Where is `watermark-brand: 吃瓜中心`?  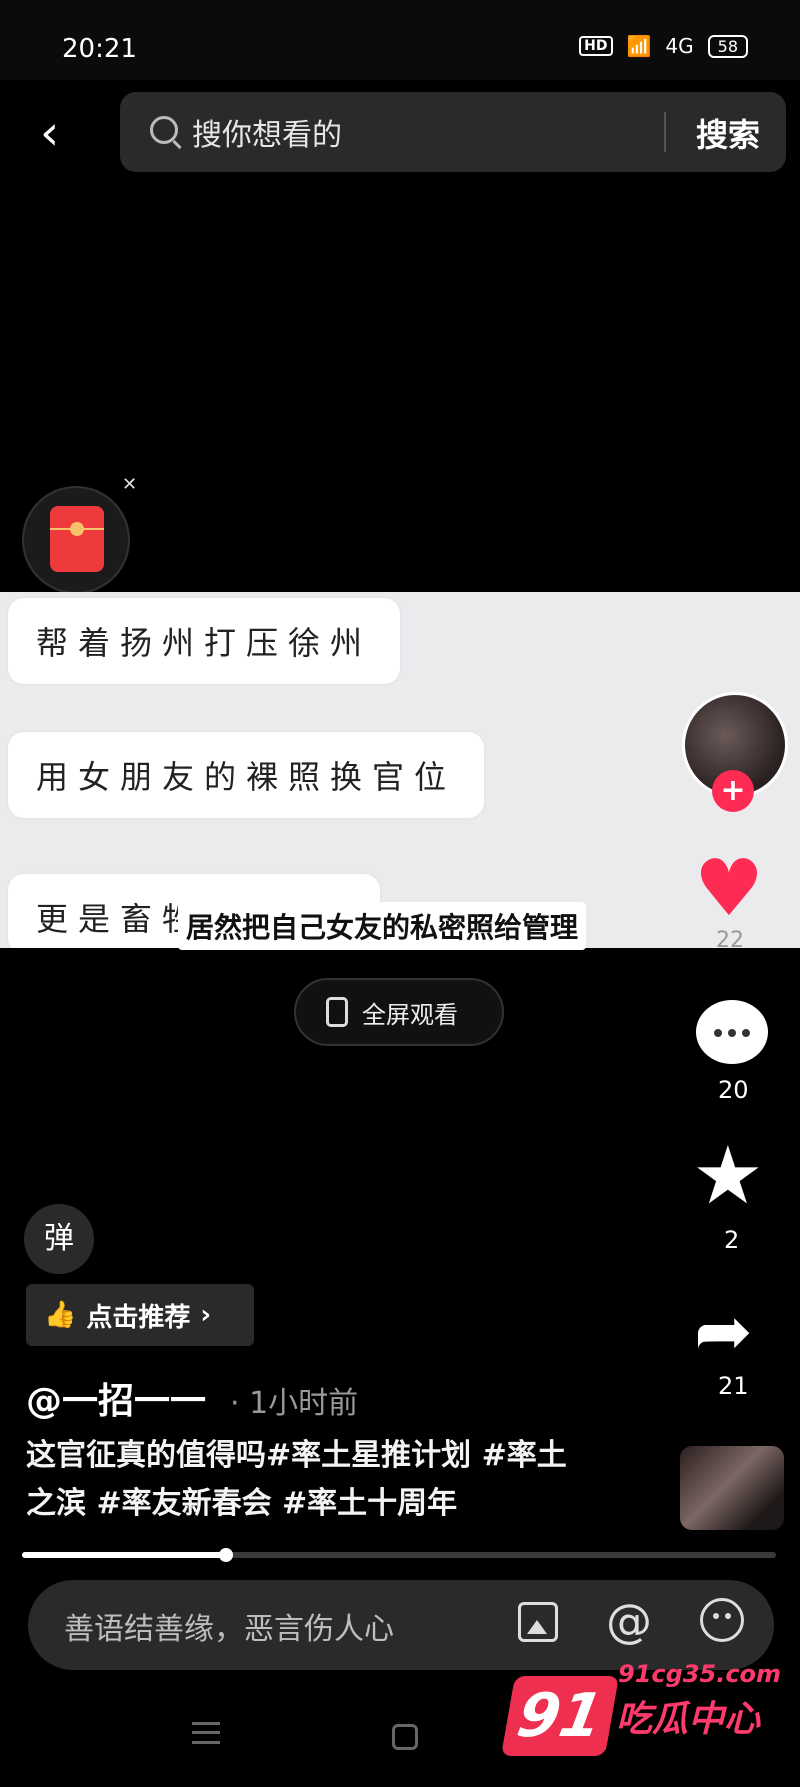 watermark-brand: 吃瓜中心 is located at coordinates (688, 1719).